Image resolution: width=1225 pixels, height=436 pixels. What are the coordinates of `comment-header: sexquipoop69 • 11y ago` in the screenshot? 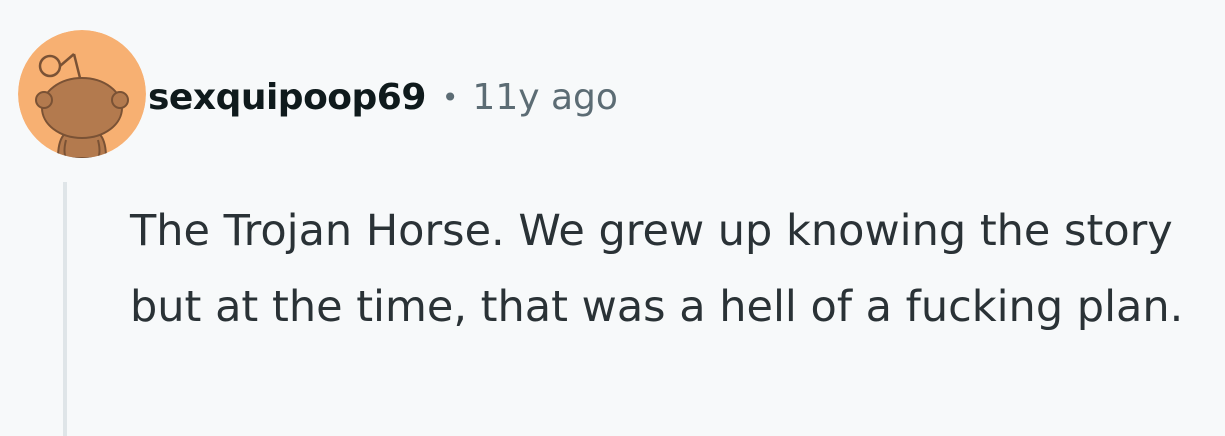 It's located at (318, 94).